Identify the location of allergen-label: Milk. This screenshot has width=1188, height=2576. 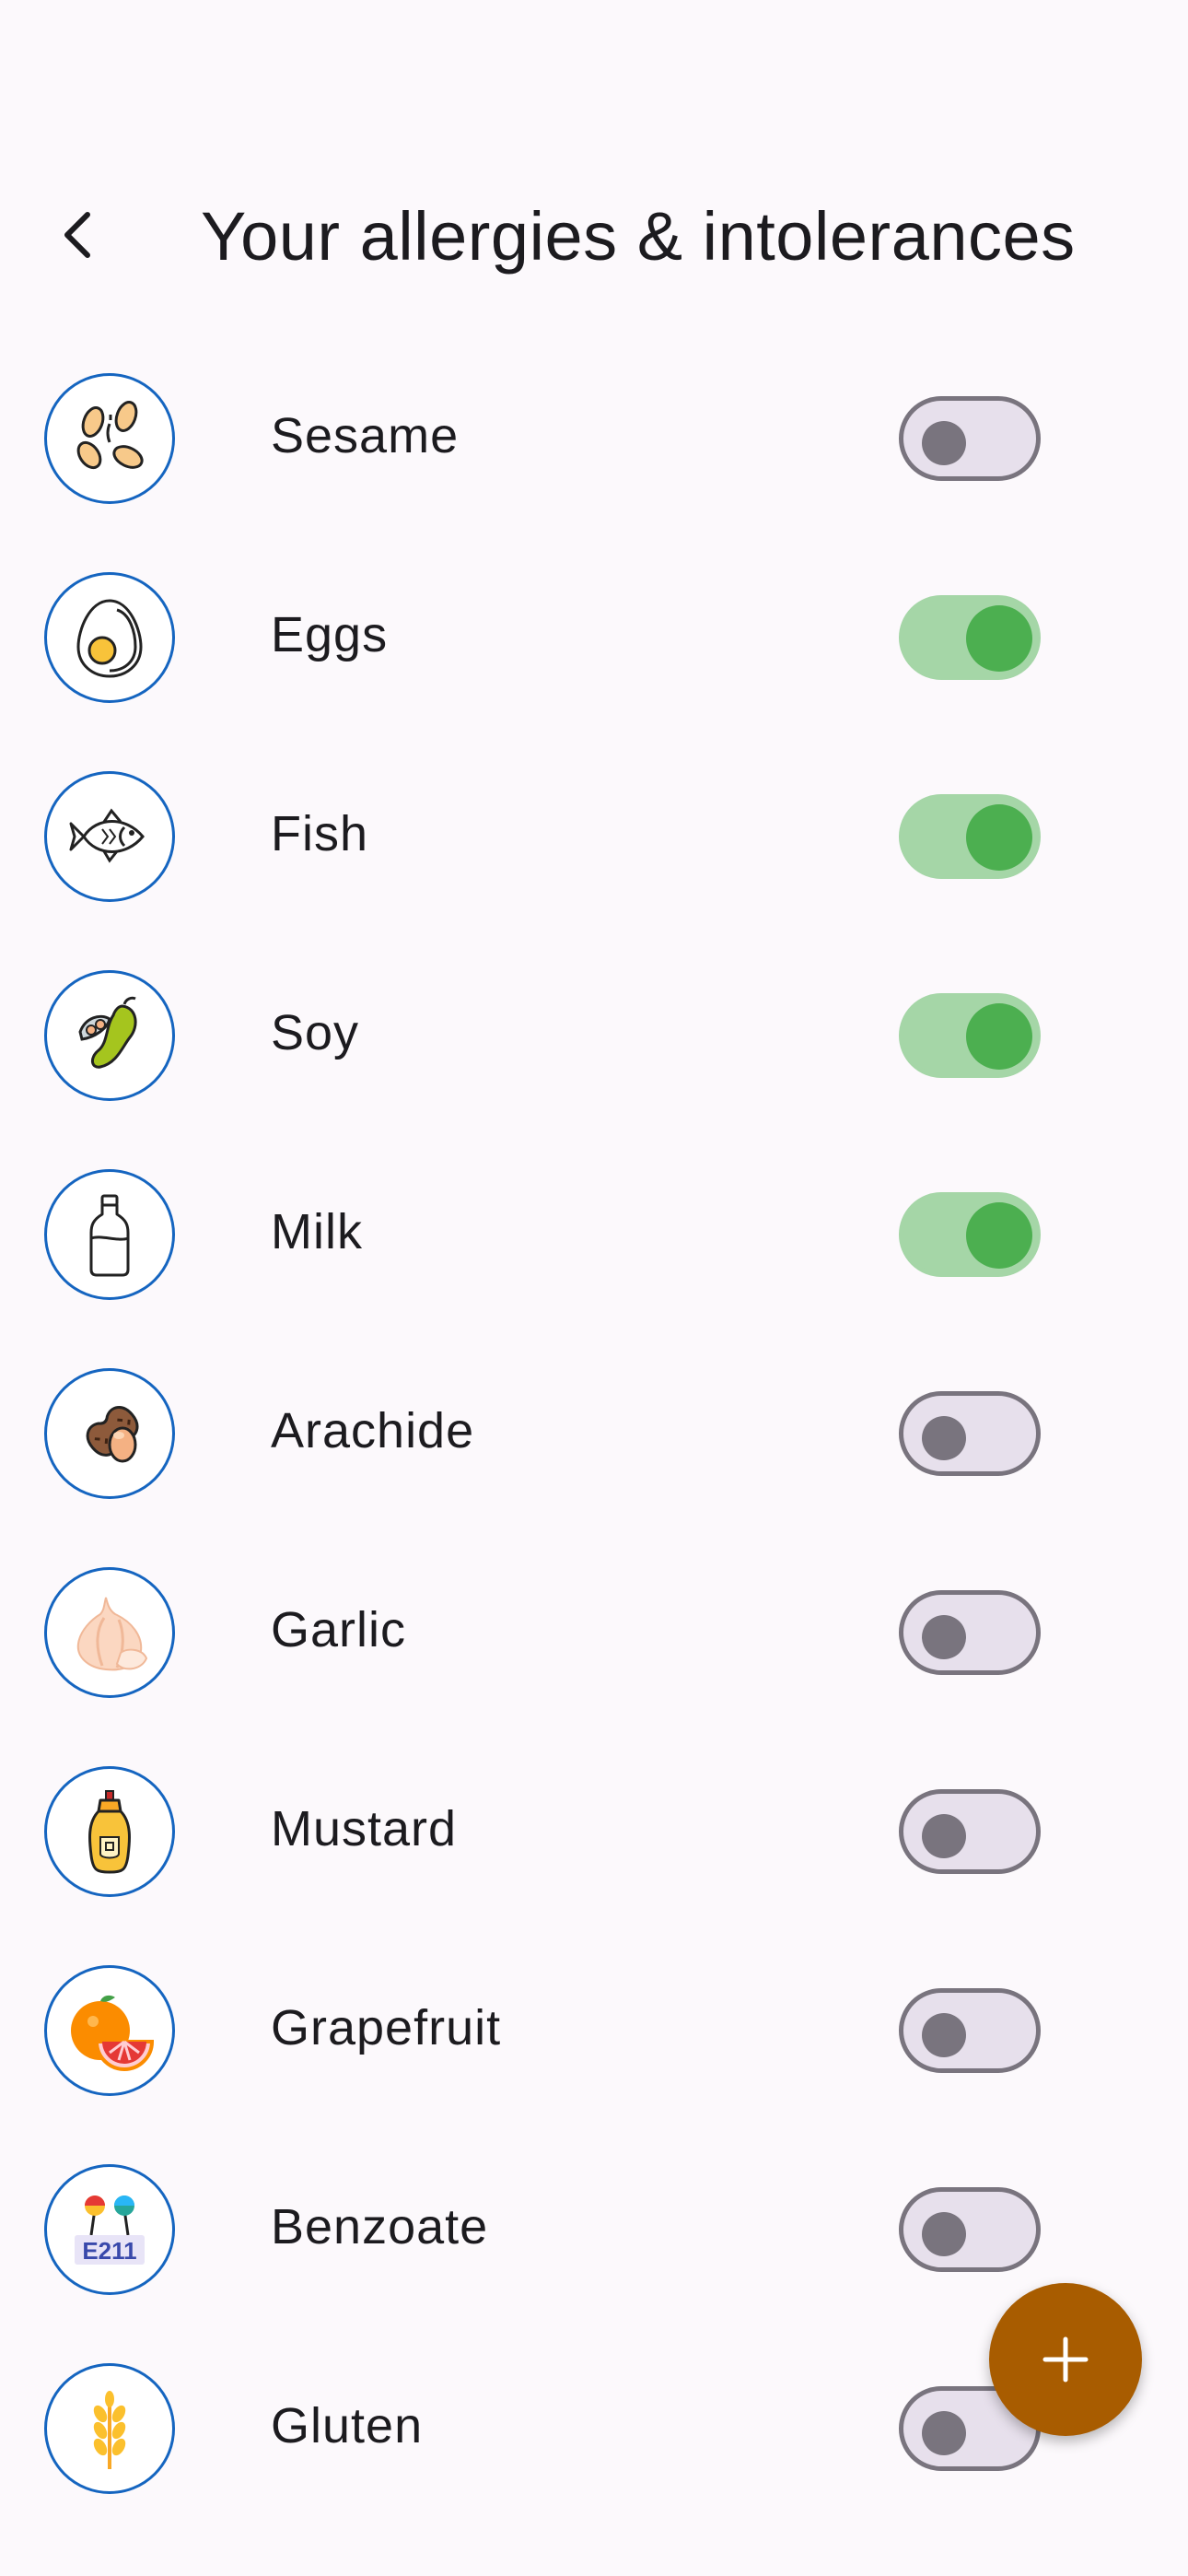
(317, 1231).